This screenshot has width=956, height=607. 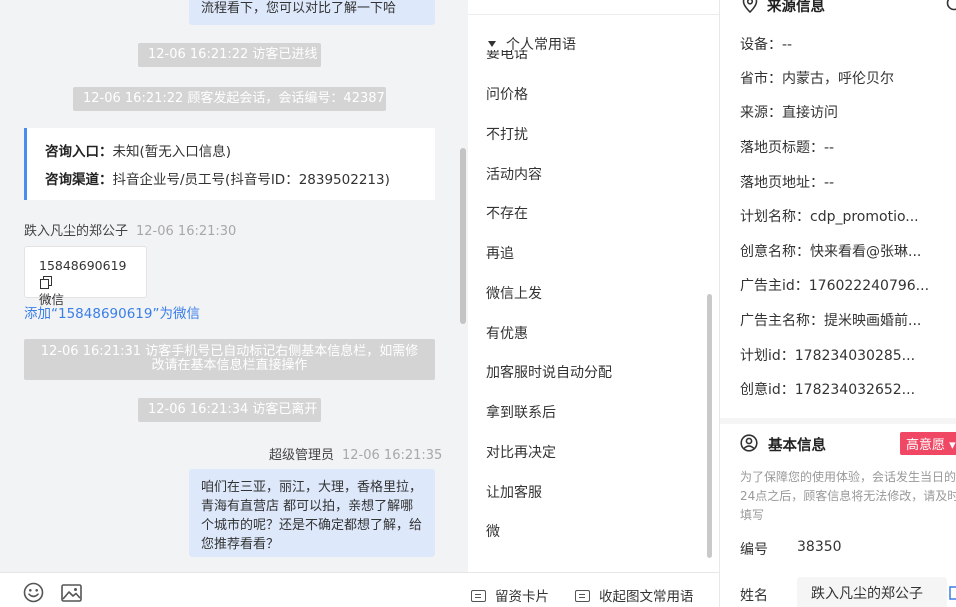 What do you see at coordinates (79, 180) in the screenshot?
I see `channel-label: 咨询渠道：` at bounding box center [79, 180].